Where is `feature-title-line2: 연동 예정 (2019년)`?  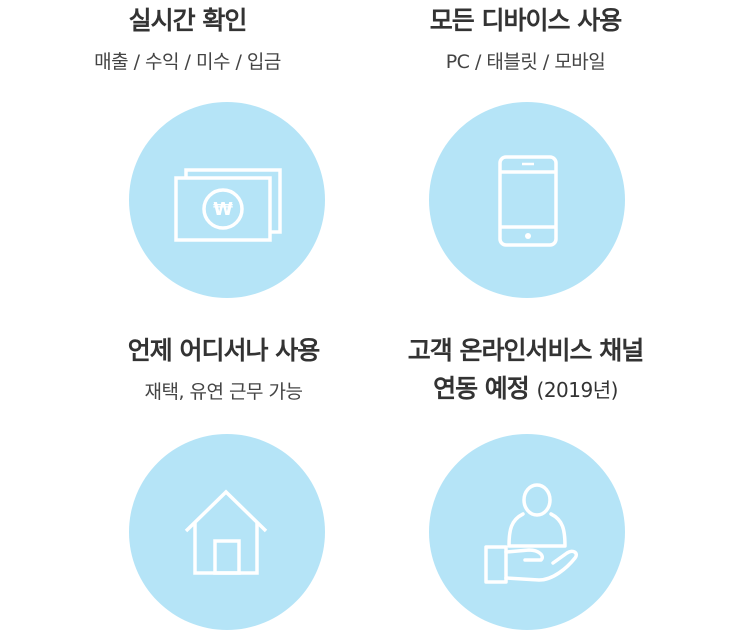
feature-title-line2: 연동 예정 (2019년) is located at coordinates (525, 389).